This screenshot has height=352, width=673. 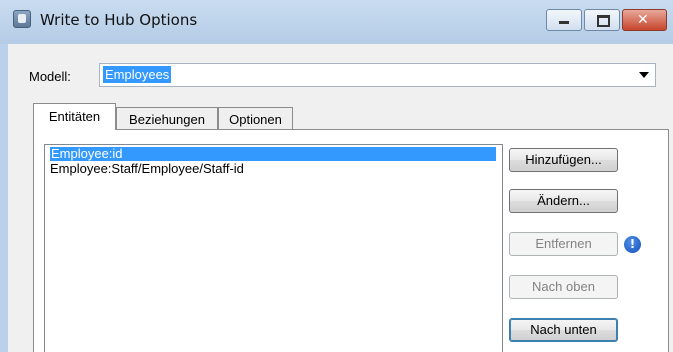 What do you see at coordinates (377, 75) in the screenshot?
I see `model-dropdown: Employees` at bounding box center [377, 75].